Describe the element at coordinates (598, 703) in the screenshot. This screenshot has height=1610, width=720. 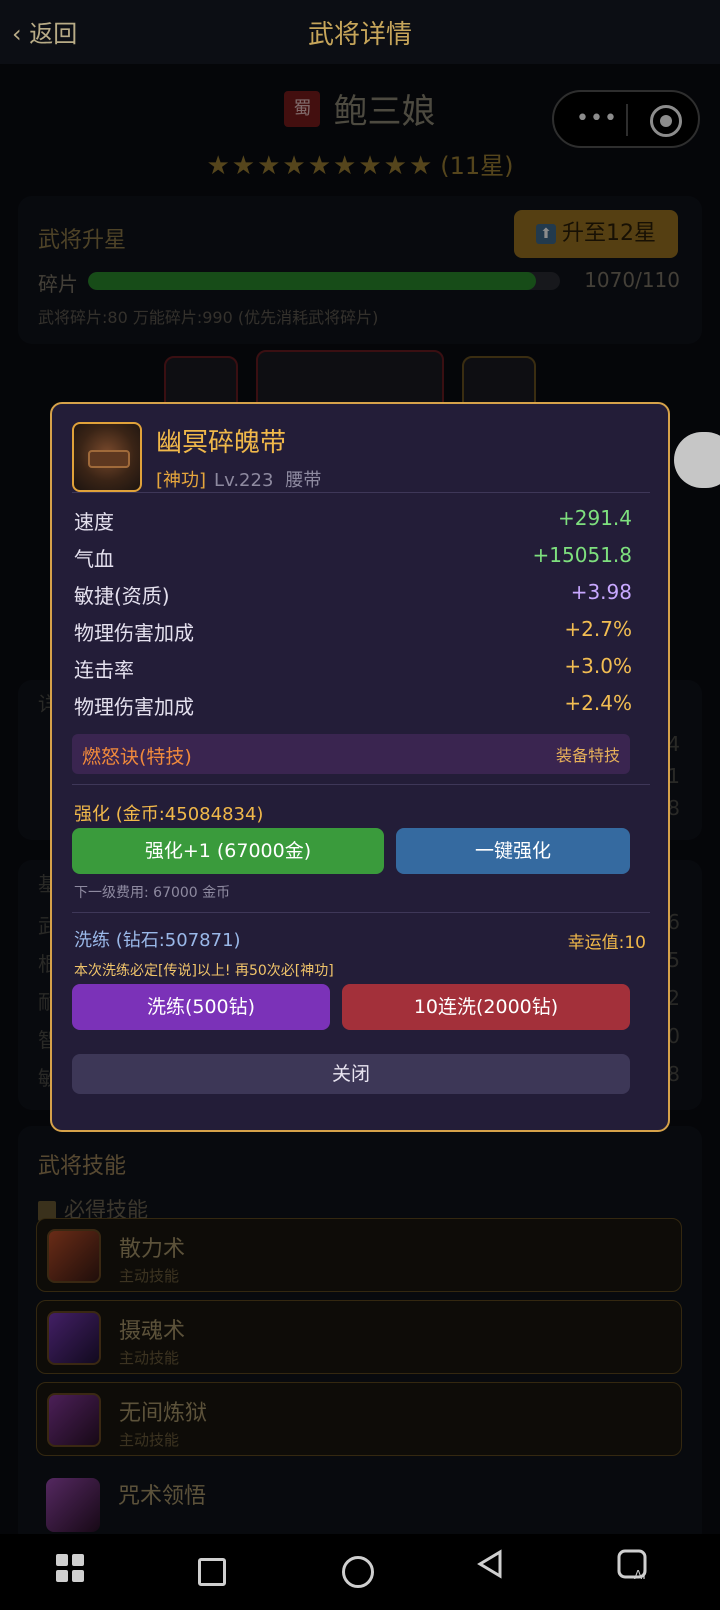
I see `stat-value: +2.4%` at that location.